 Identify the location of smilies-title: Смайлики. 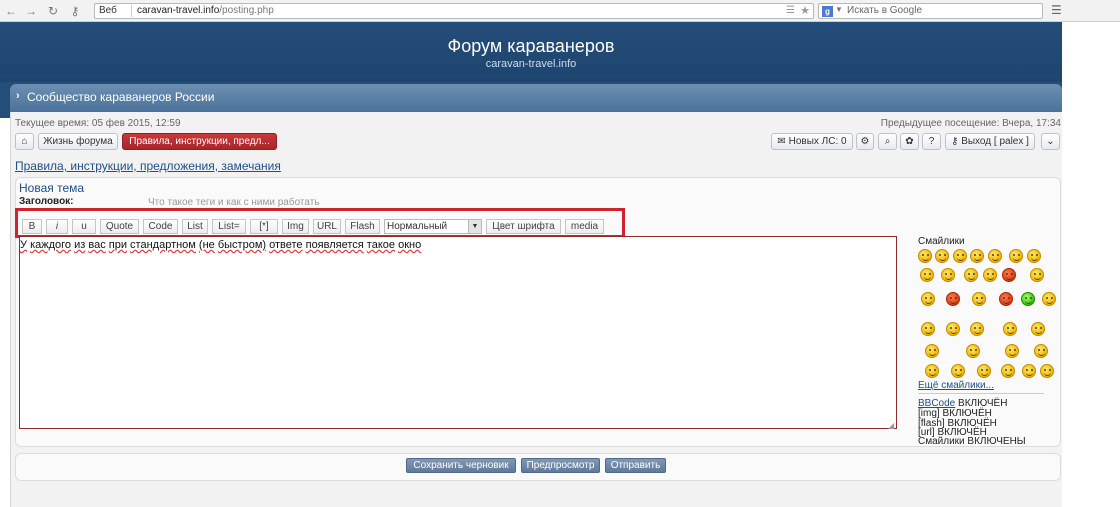
(941, 241).